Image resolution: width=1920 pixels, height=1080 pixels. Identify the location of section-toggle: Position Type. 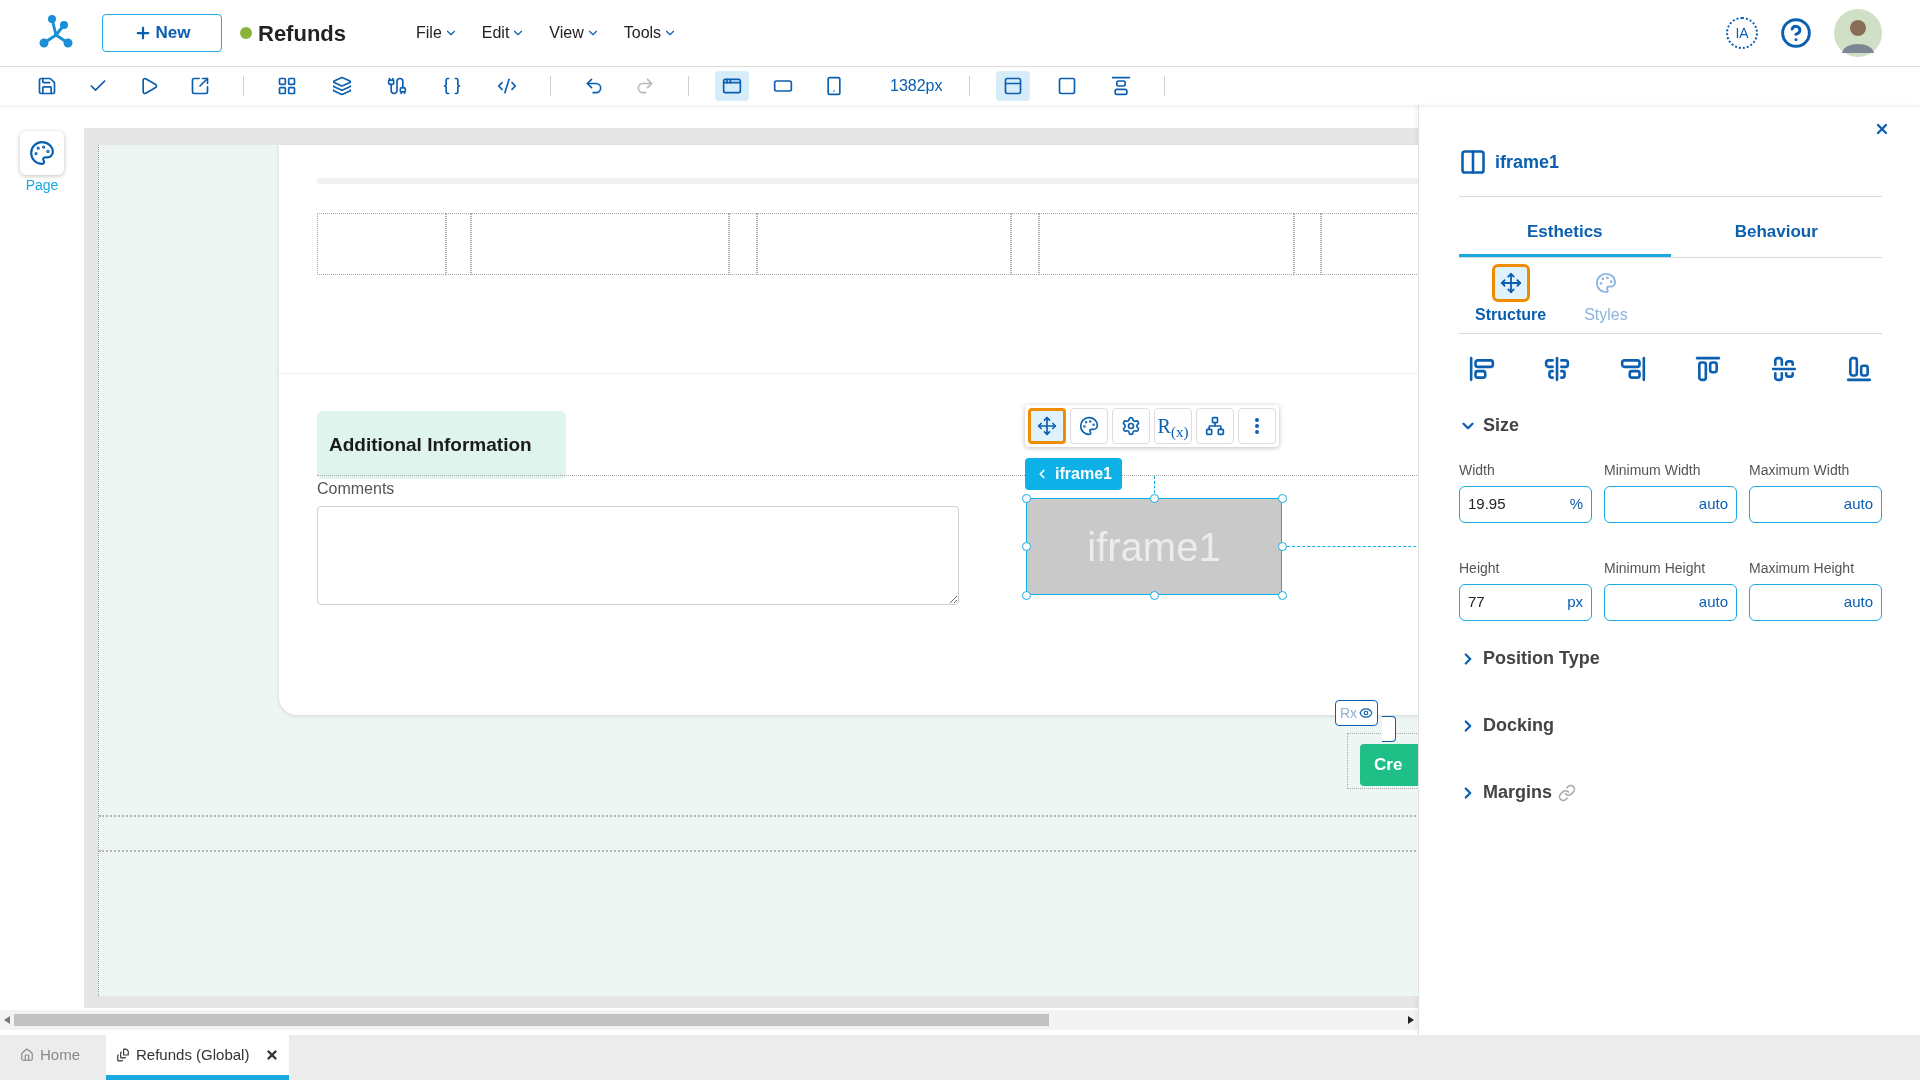
(1529, 658).